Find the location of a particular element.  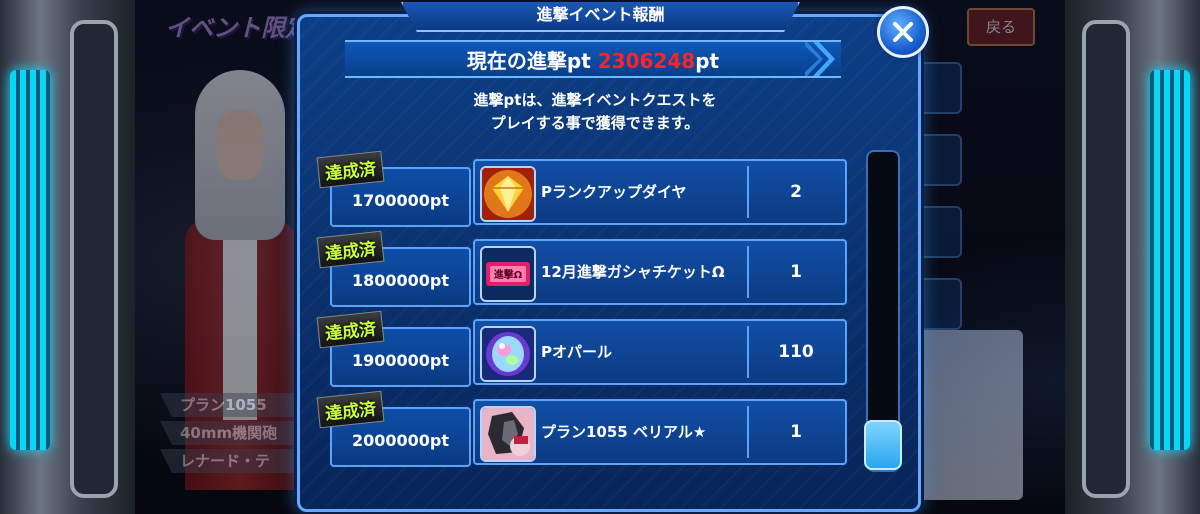

item-quantity: 2 is located at coordinates (796, 192).